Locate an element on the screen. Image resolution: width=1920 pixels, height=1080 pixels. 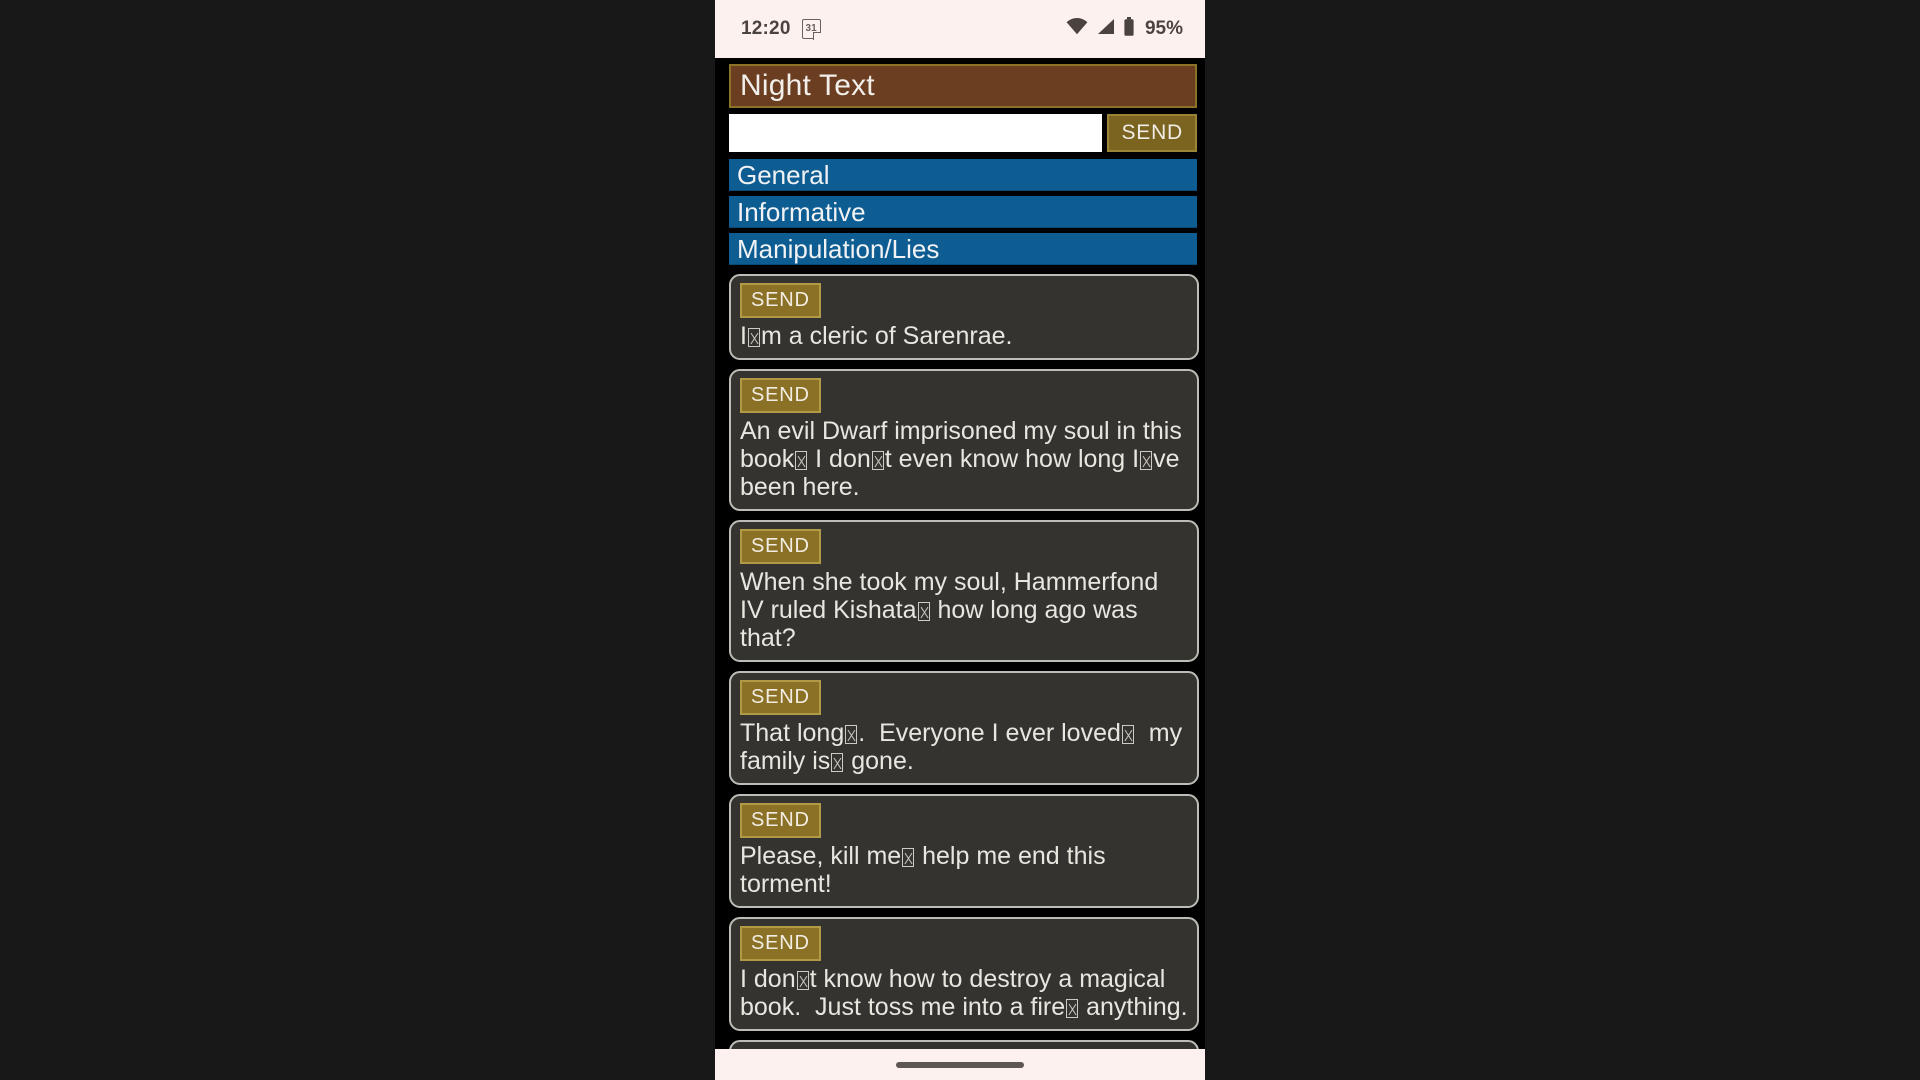
compose-row: SEND is located at coordinates (963, 133).